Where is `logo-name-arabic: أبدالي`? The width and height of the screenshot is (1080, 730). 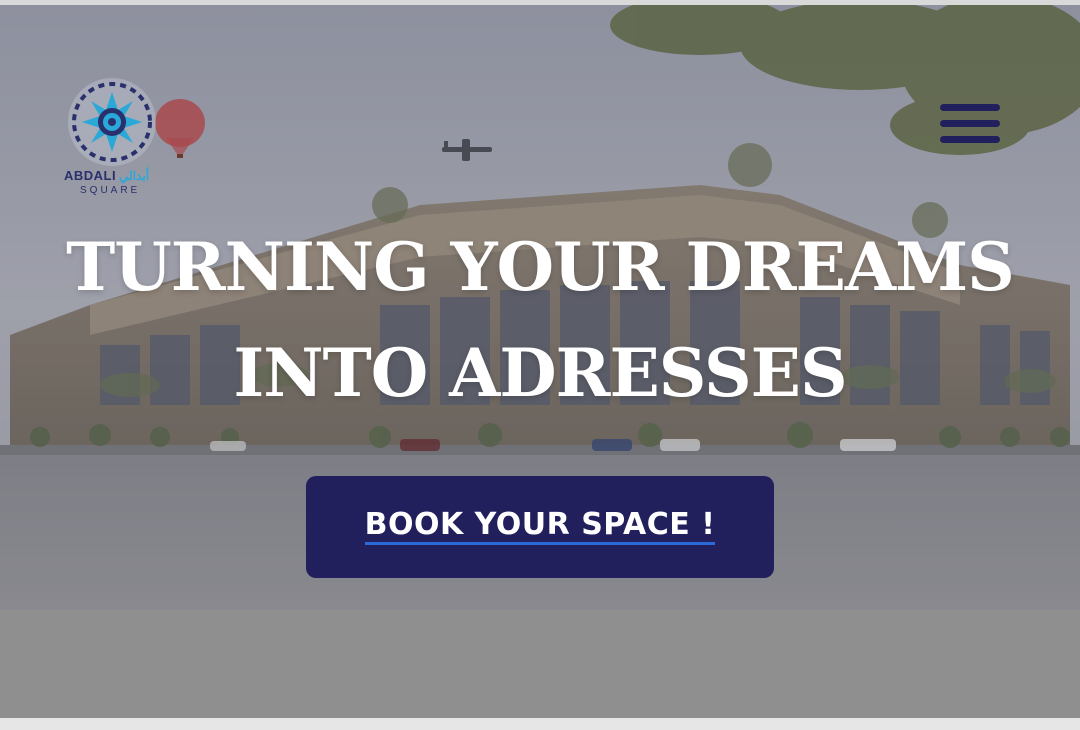 logo-name-arabic: أبدالي is located at coordinates (134, 176).